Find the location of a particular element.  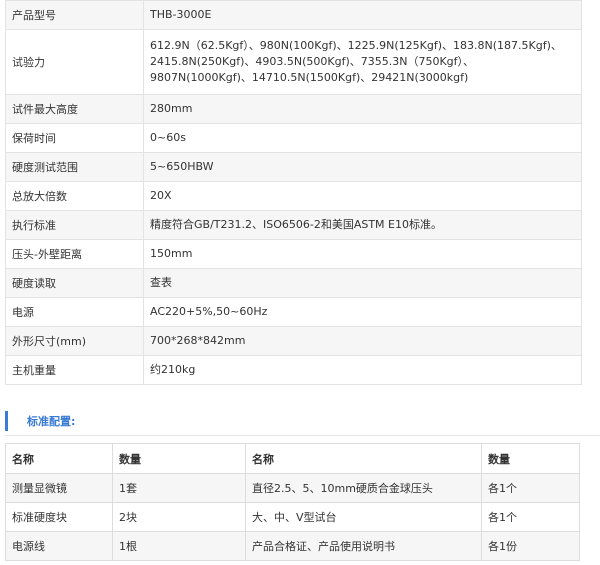

spec-row: 总放大倍数 20X is located at coordinates (293, 196).